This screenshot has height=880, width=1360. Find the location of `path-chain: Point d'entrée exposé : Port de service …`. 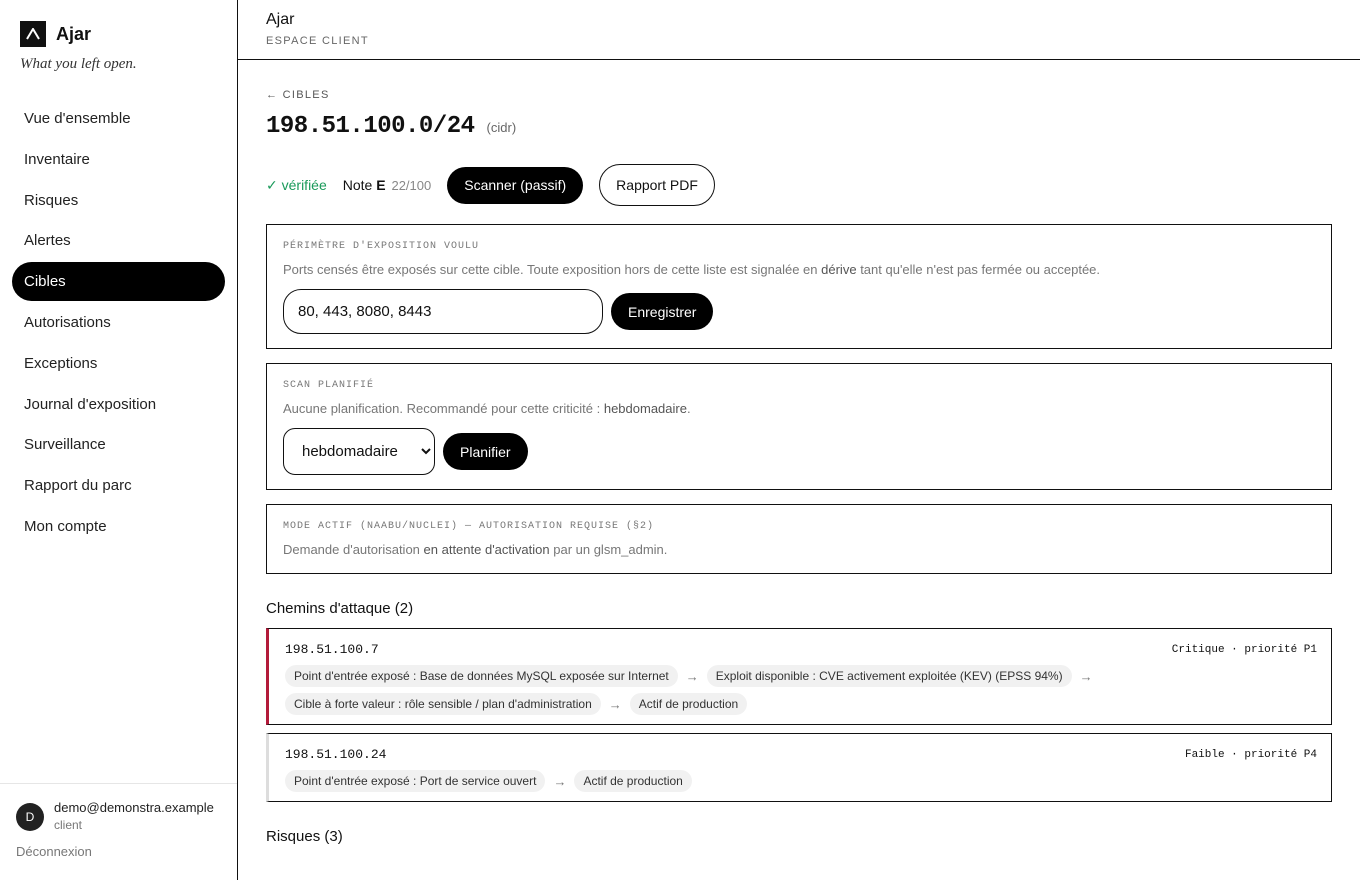

path-chain: Point d'entrée exposé : Port de service … is located at coordinates (801, 785).